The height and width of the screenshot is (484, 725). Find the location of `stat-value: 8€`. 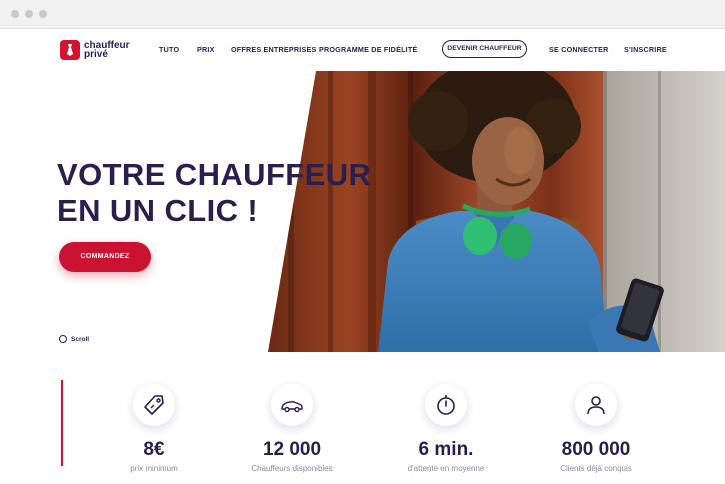

stat-value: 8€ is located at coordinates (154, 449).